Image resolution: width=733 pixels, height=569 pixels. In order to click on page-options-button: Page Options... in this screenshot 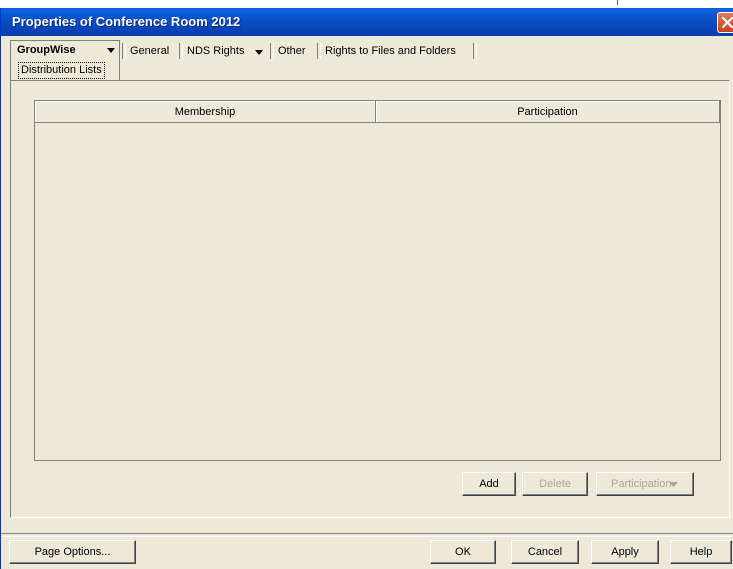, I will do `click(72, 552)`.